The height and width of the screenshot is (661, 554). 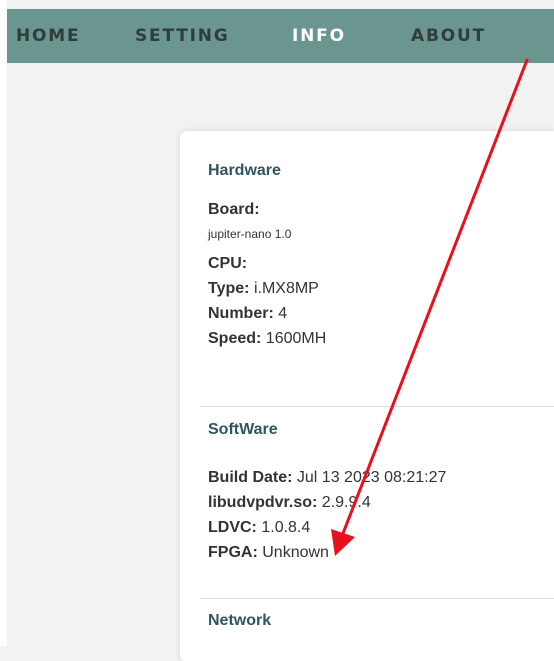 I want to click on left-edge, so click(x=3, y=323).